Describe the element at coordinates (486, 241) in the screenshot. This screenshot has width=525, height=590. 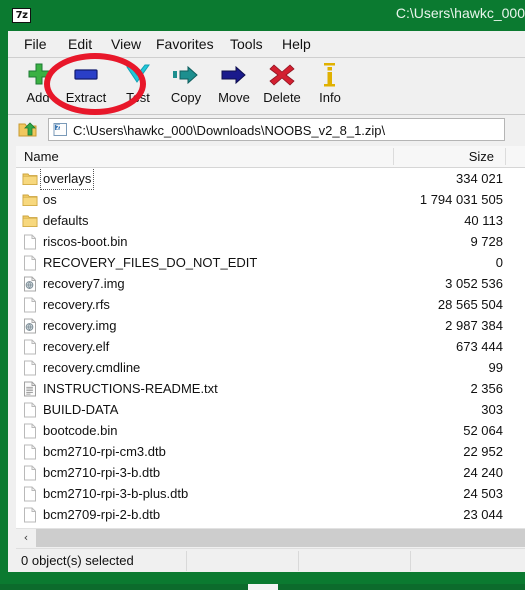
I see `file-size: 9 728` at that location.